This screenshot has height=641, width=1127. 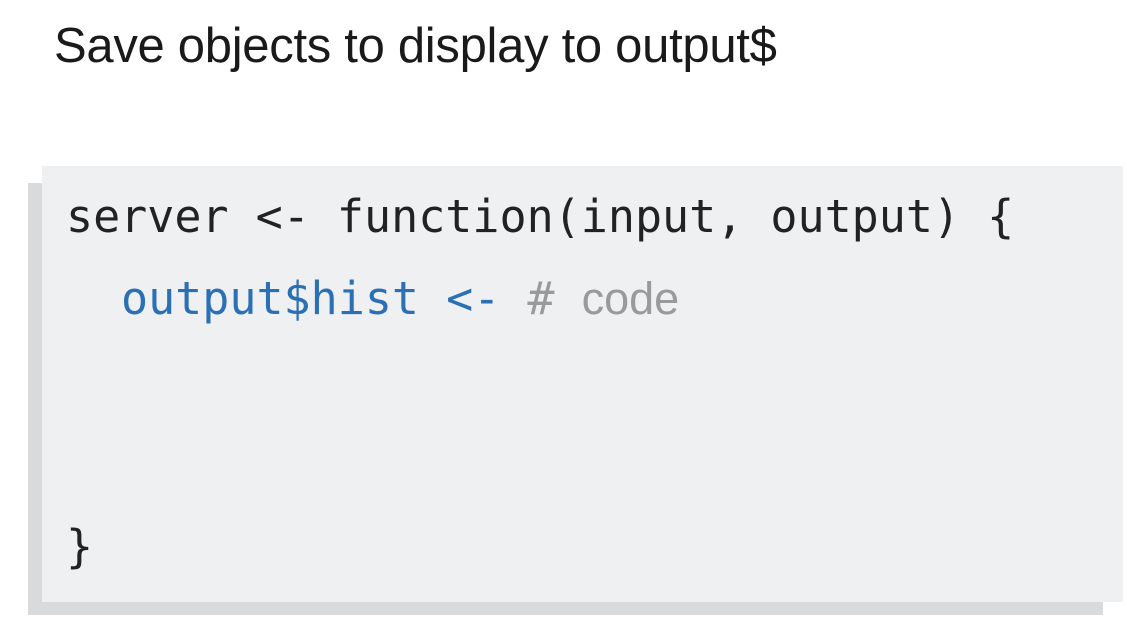 What do you see at coordinates (473, 298) in the screenshot?
I see `code-assign-operator: <-` at bounding box center [473, 298].